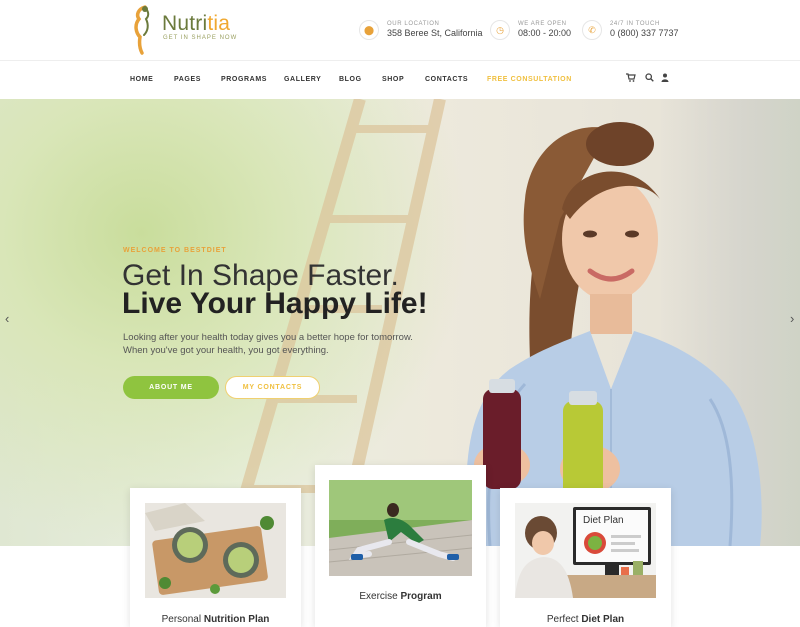 The image size is (800, 627). I want to click on exercise-program-title: Exercise Program, so click(400, 596).